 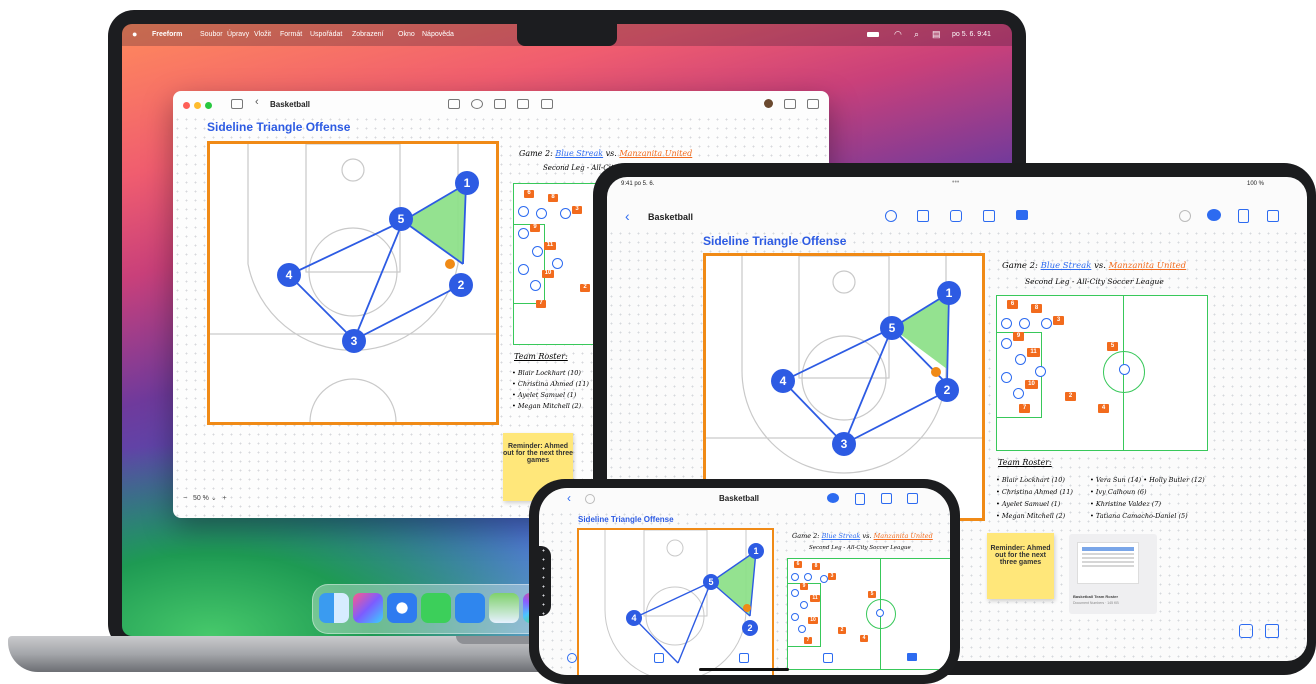 I want to click on collaborator-avatar, so click(x=768, y=103).